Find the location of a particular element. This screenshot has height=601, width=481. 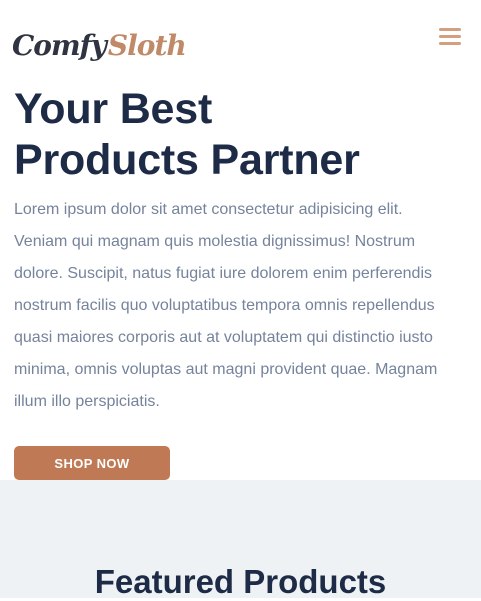

hero-title-line-2: Products Partner is located at coordinates (187, 160).